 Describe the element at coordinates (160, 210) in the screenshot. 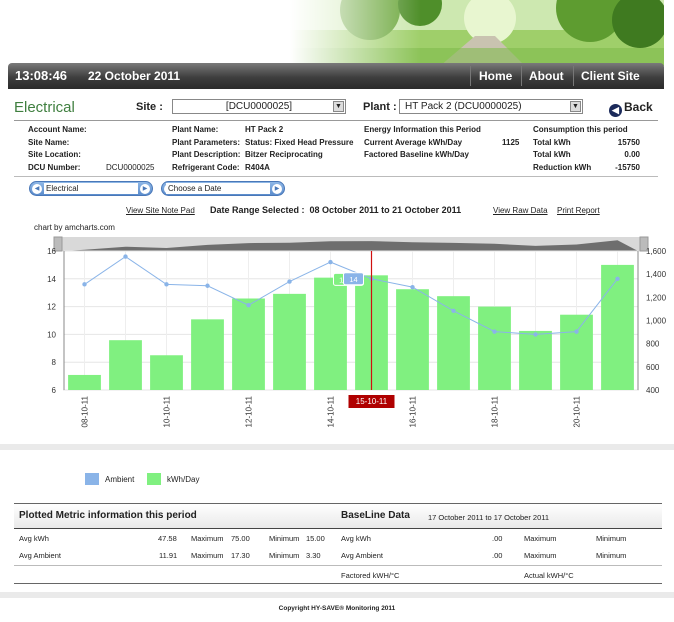

I see `view-site-note-pad-link: View Site Note Pad` at that location.